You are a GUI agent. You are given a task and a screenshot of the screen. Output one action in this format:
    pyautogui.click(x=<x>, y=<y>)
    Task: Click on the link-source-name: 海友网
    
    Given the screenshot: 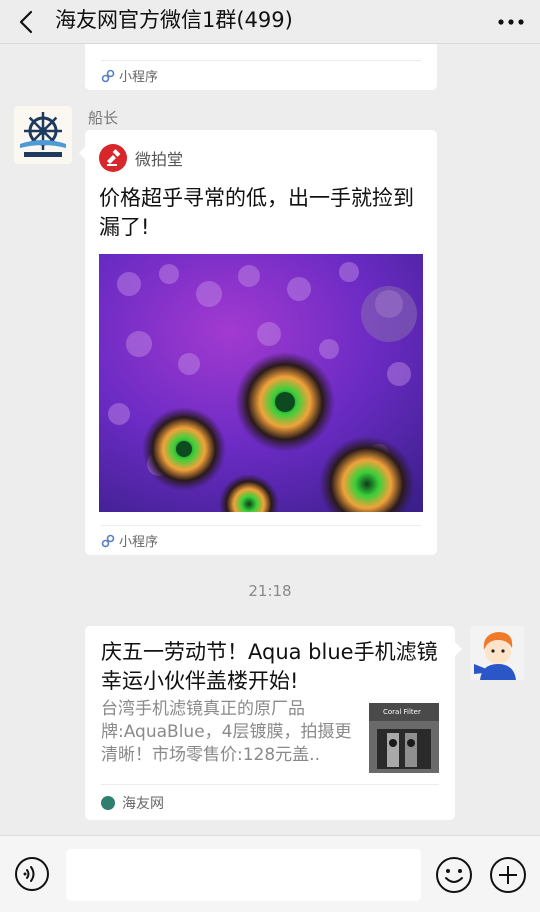 What is the action you would take?
    pyautogui.click(x=143, y=803)
    